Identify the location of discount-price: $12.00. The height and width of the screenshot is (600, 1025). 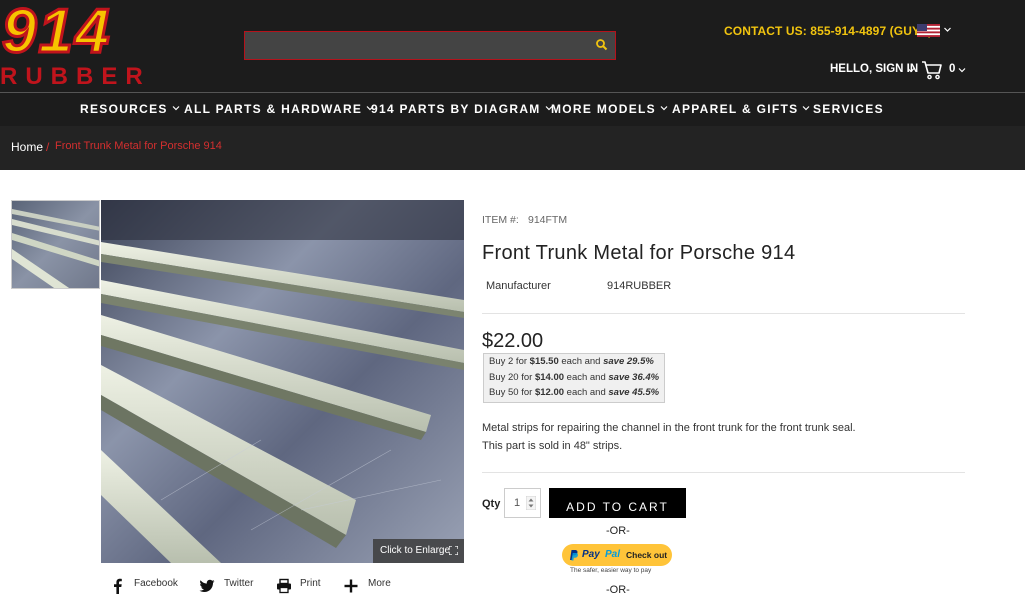
(549, 392).